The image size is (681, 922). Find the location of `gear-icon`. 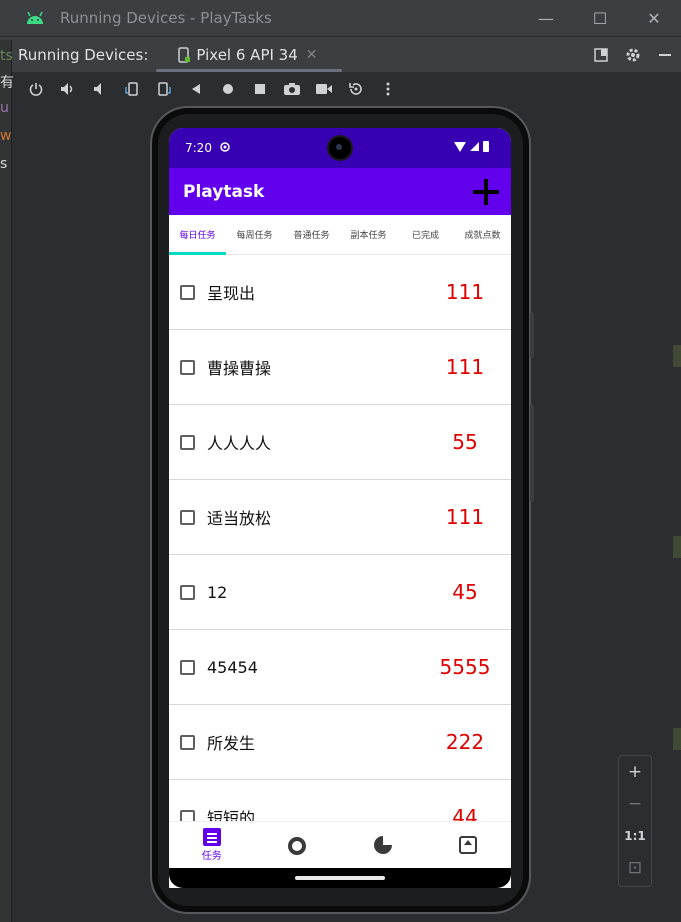

gear-icon is located at coordinates (633, 55).